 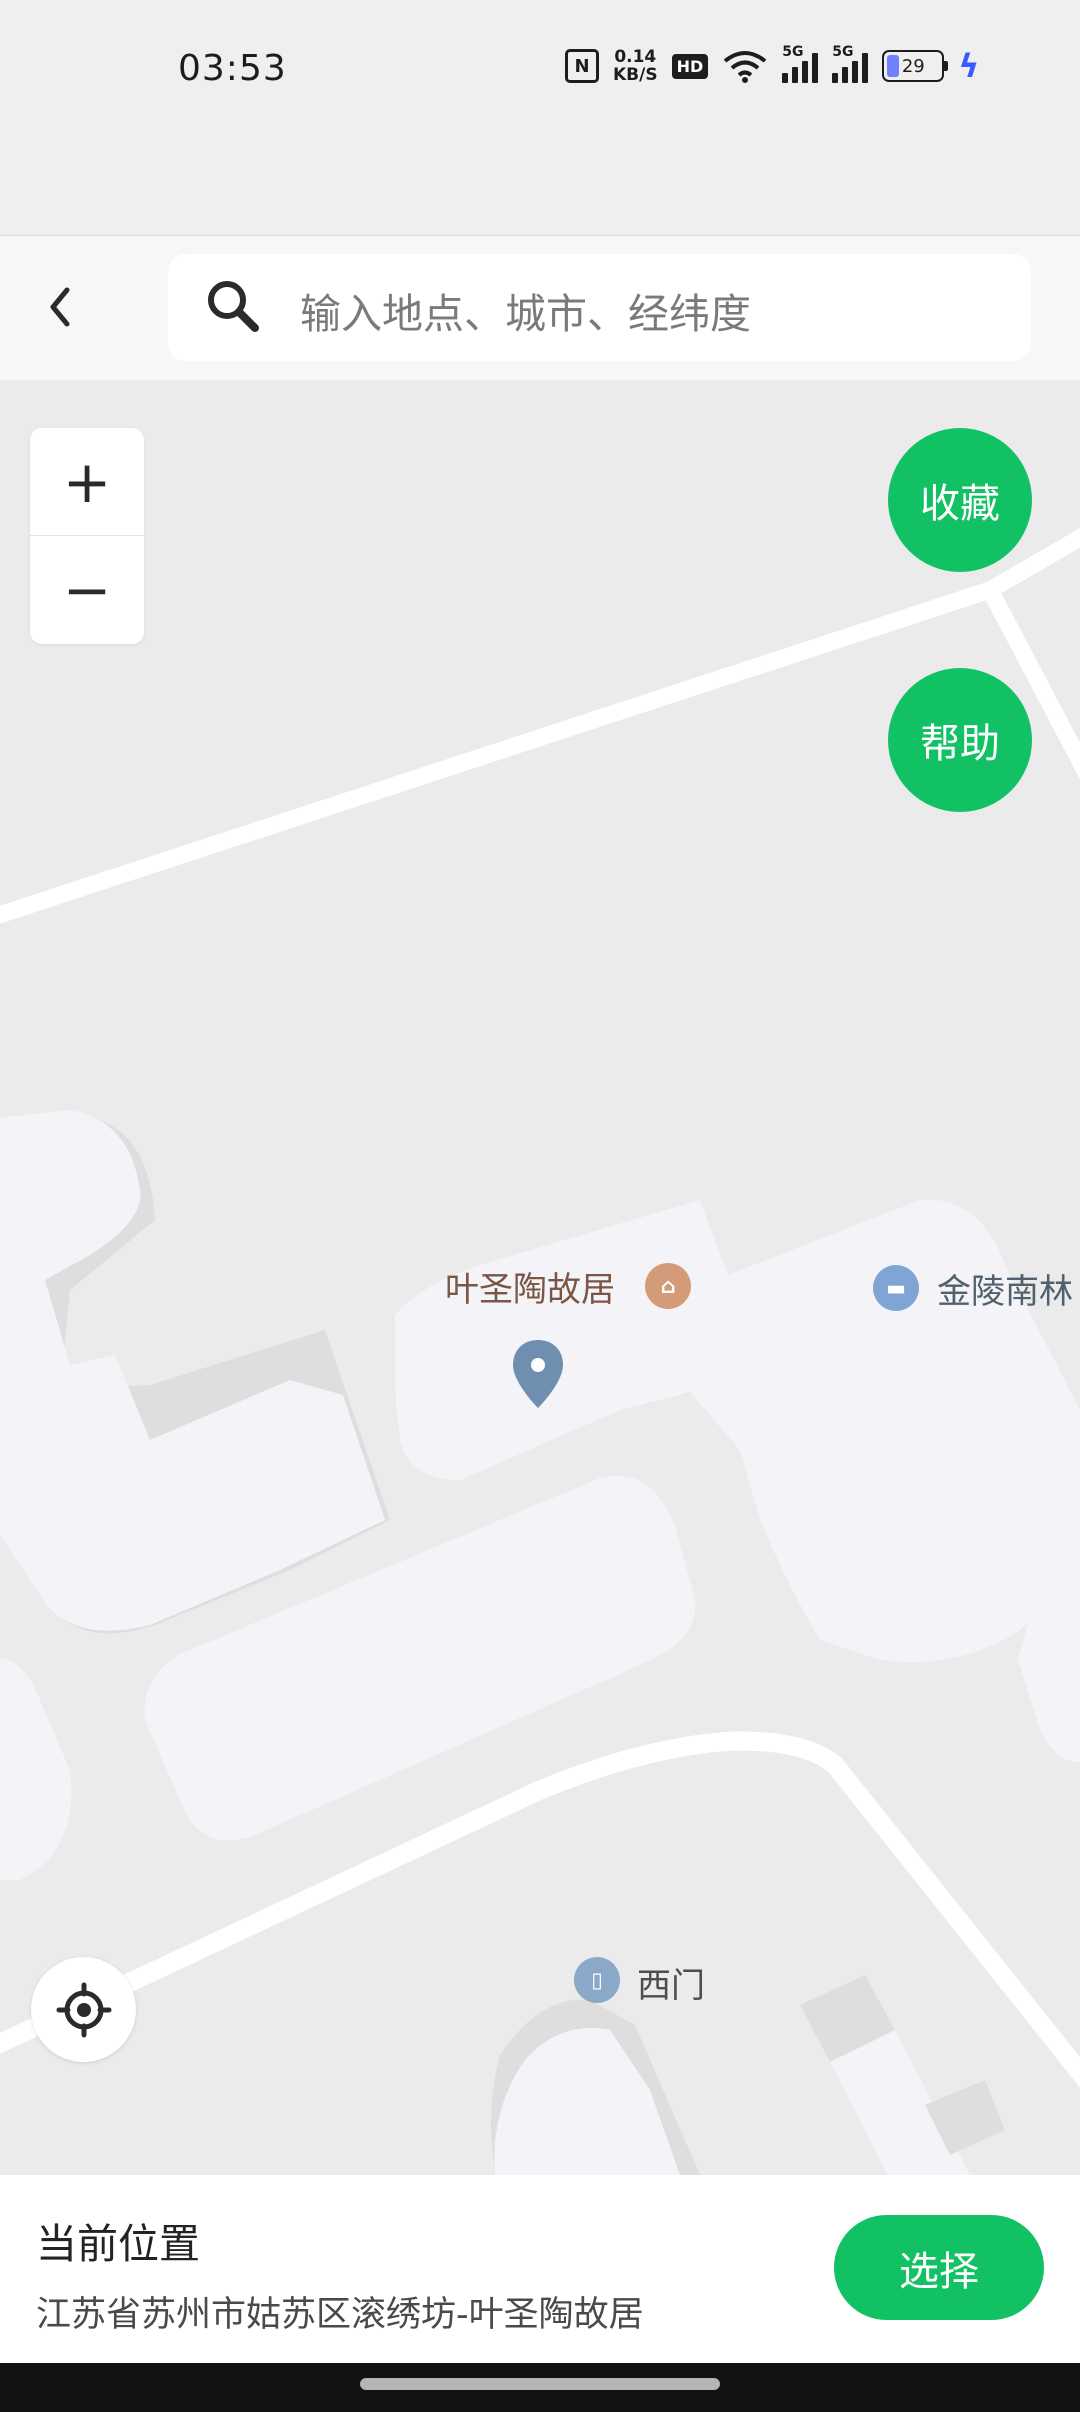 I want to click on select-button: 选择, so click(x=939, y=2267).